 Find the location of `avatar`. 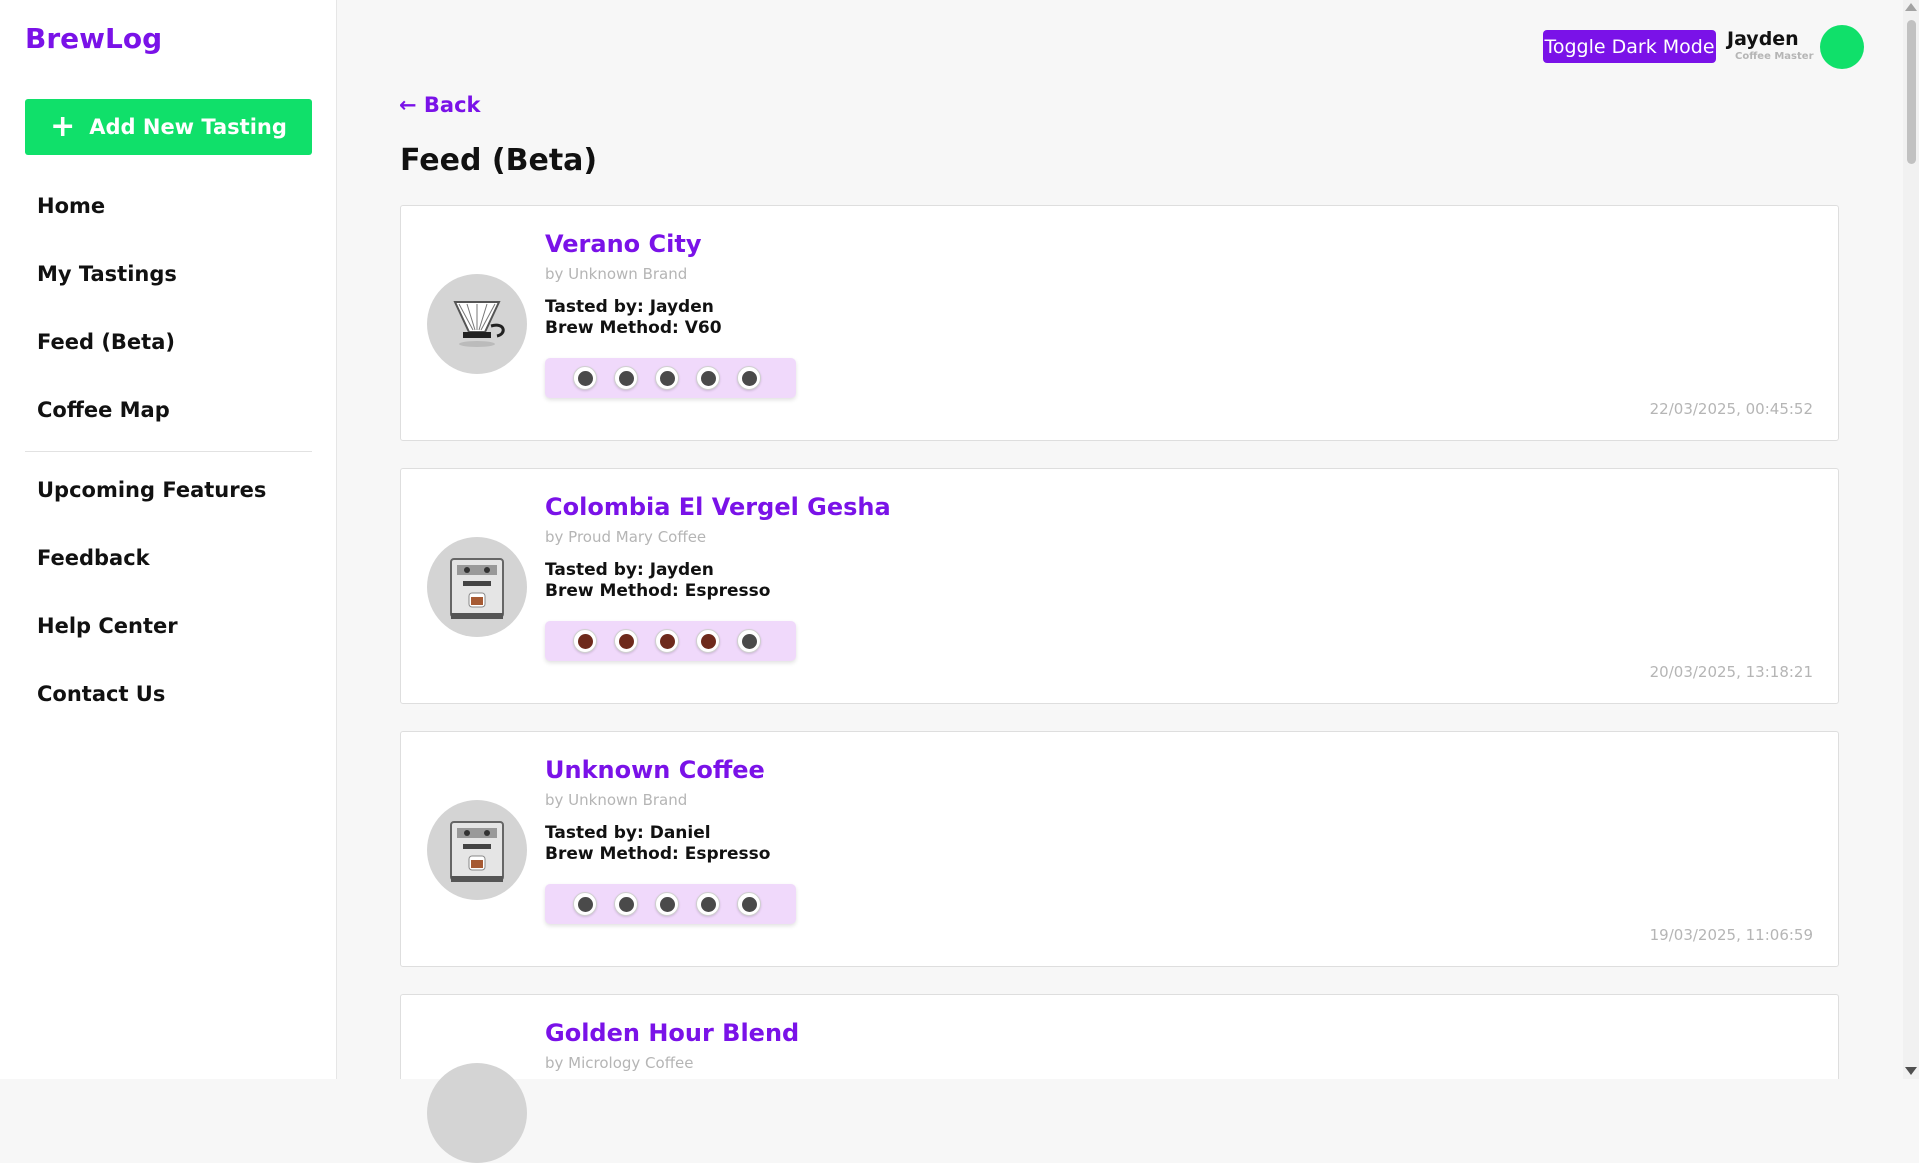

avatar is located at coordinates (1842, 47).